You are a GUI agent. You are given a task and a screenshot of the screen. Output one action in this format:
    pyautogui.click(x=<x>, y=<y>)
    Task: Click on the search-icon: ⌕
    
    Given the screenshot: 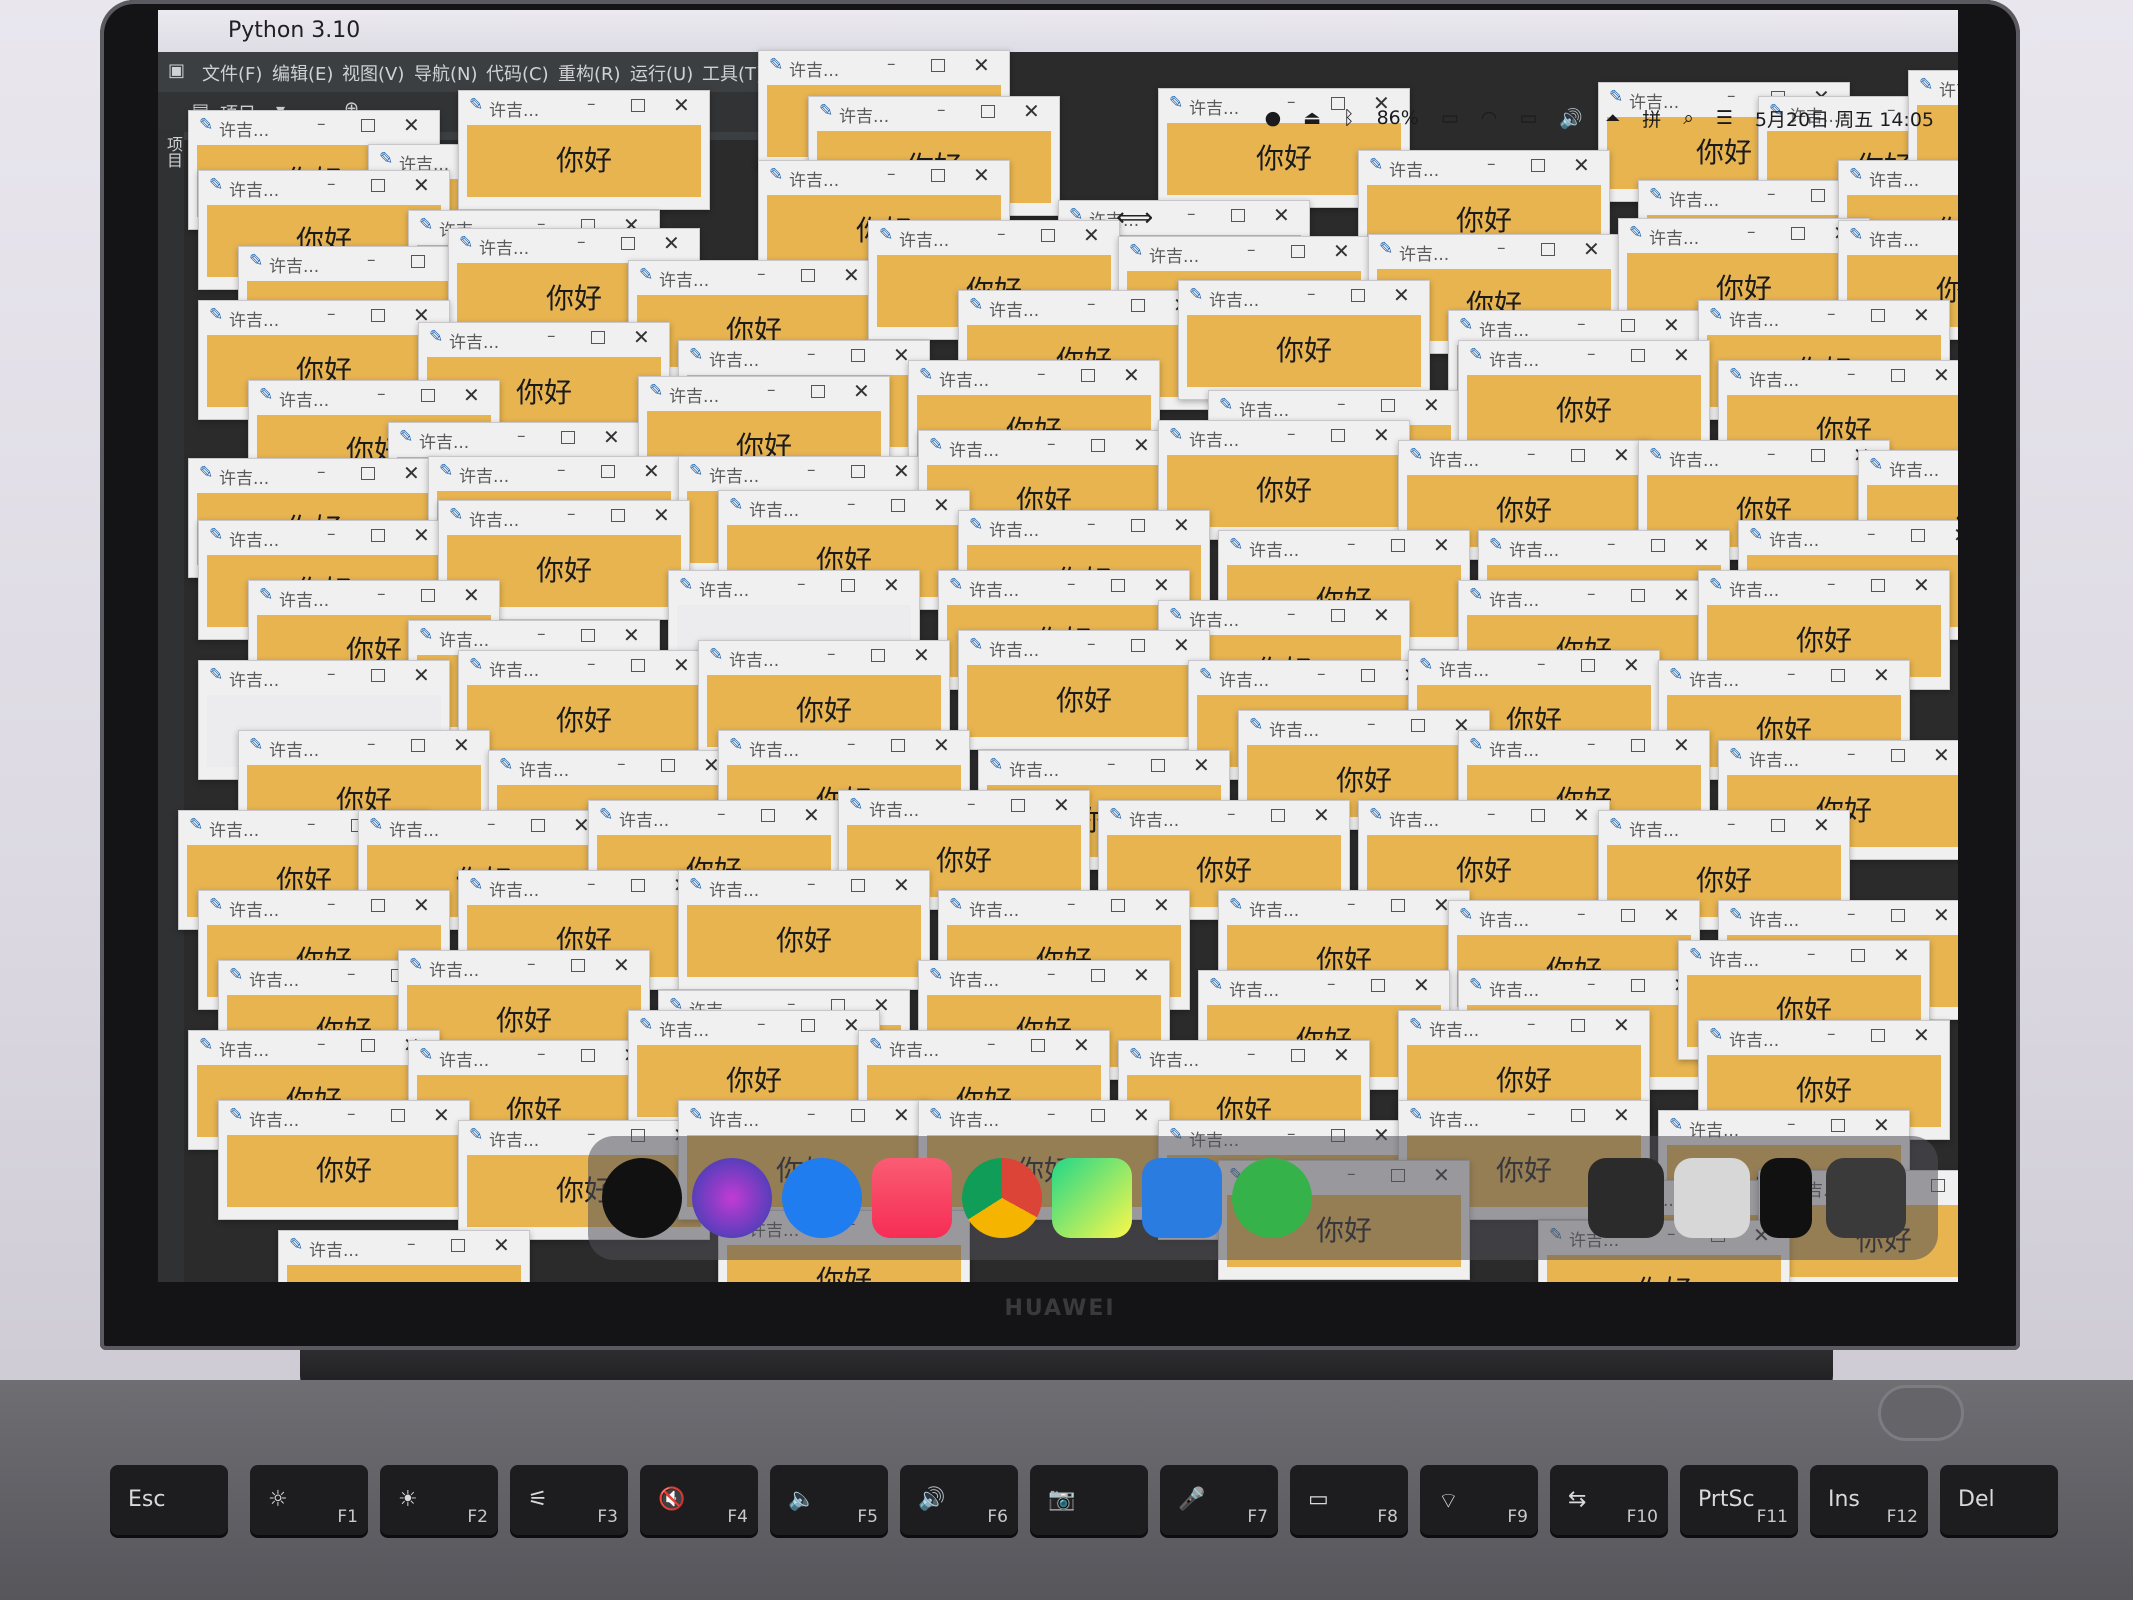 What is the action you would take?
    pyautogui.click(x=1688, y=118)
    